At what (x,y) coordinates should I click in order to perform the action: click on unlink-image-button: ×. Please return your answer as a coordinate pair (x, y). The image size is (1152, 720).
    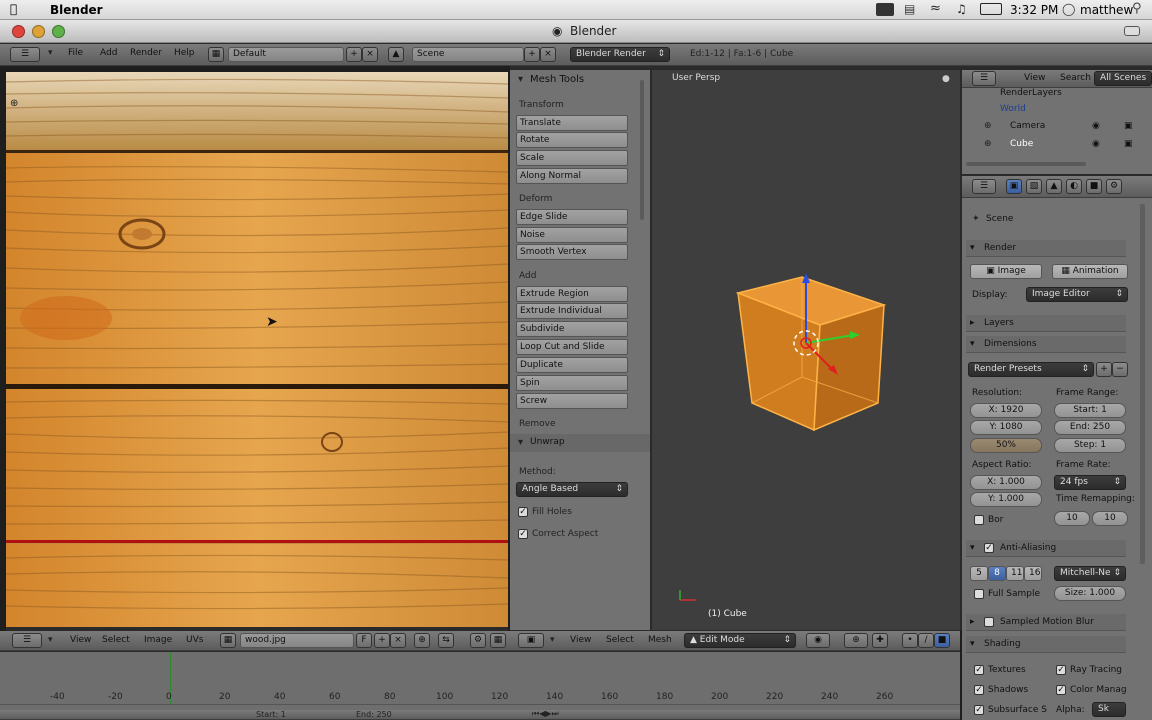
    Looking at the image, I should click on (398, 640).